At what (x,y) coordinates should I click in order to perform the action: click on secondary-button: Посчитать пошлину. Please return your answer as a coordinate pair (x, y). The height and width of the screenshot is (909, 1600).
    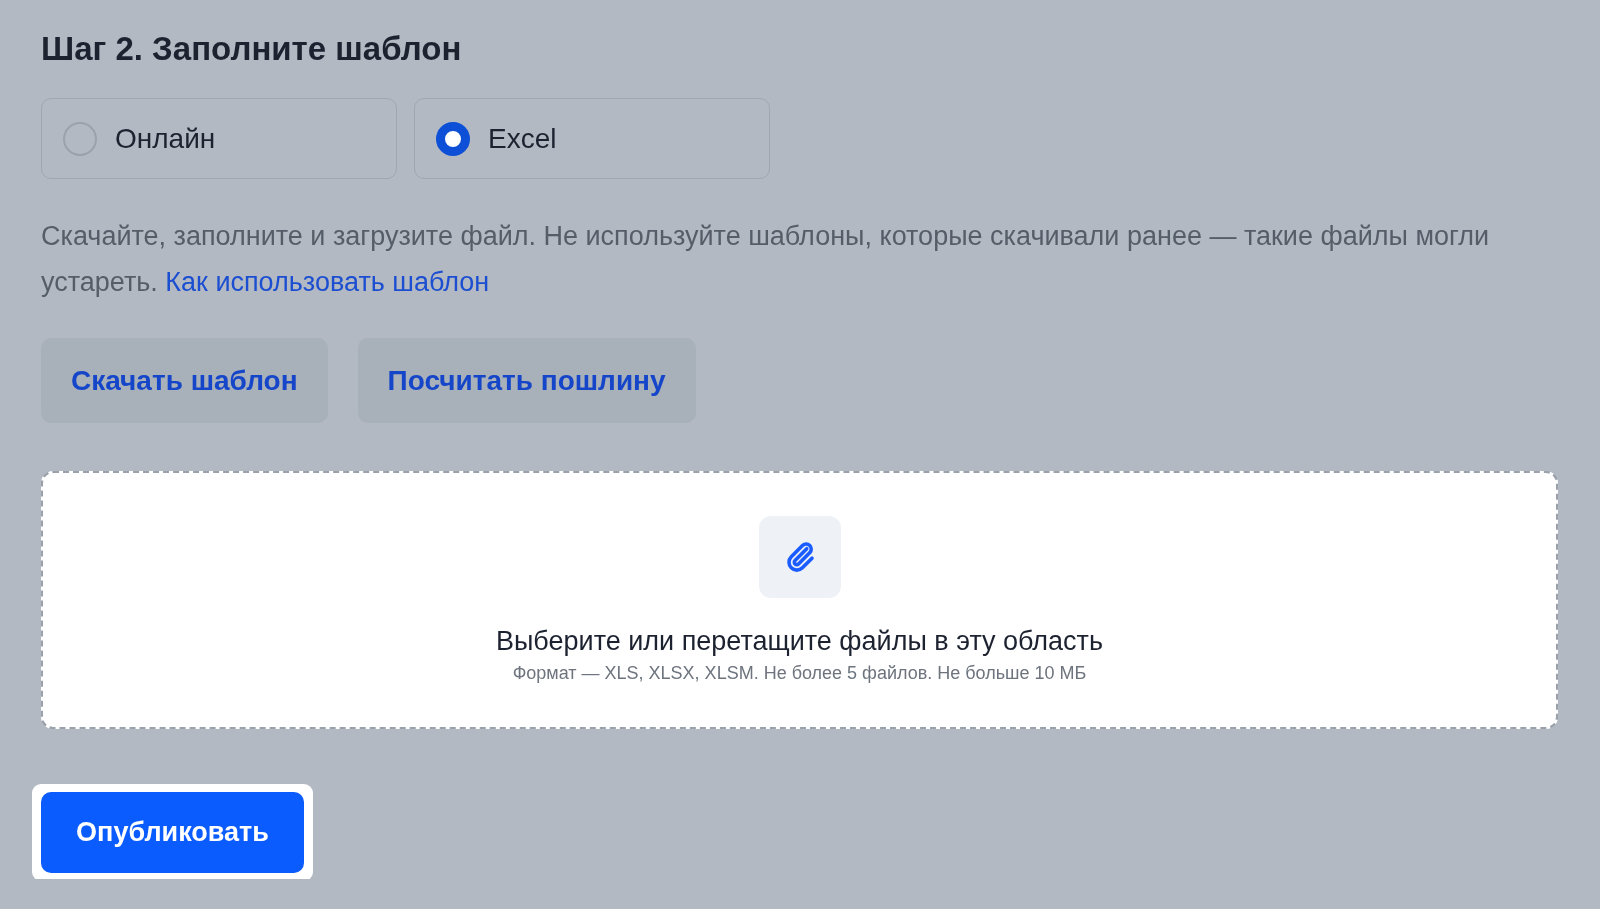
    Looking at the image, I should click on (526, 380).